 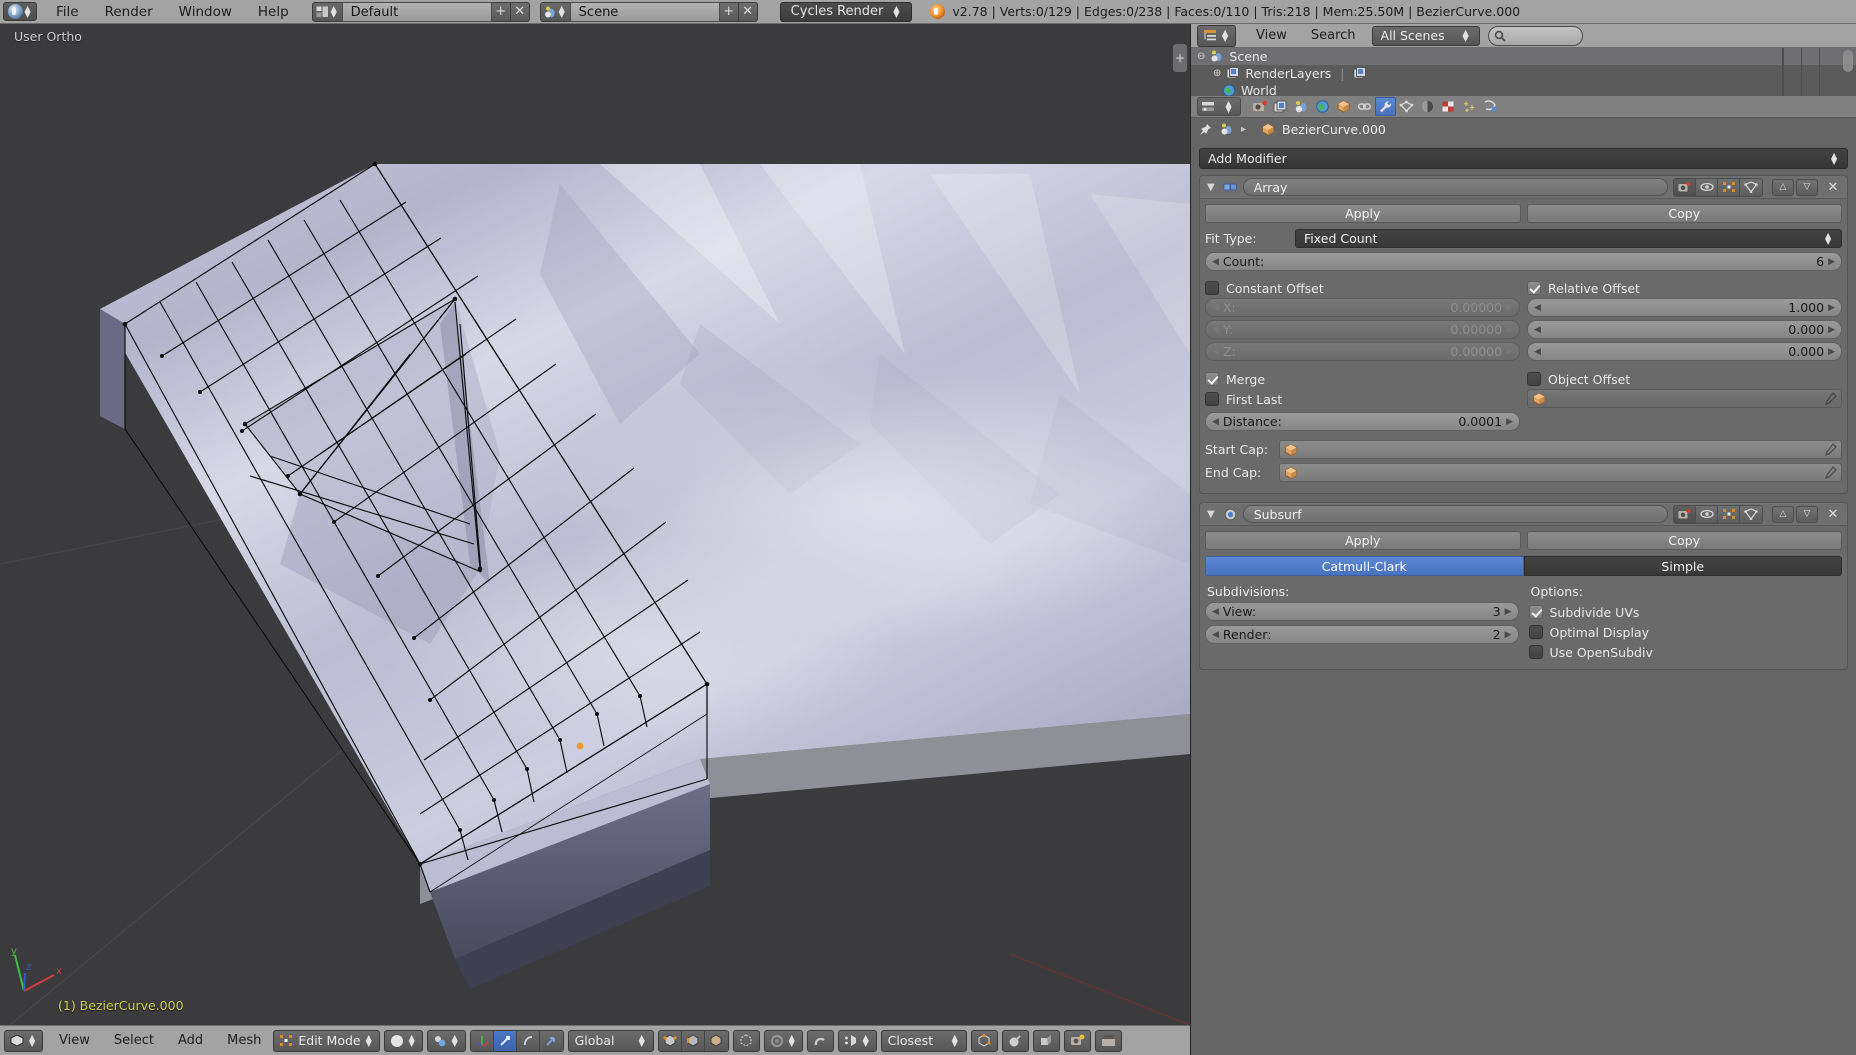 What do you see at coordinates (1751, 514) in the screenshot?
I see `on-cage-icon` at bounding box center [1751, 514].